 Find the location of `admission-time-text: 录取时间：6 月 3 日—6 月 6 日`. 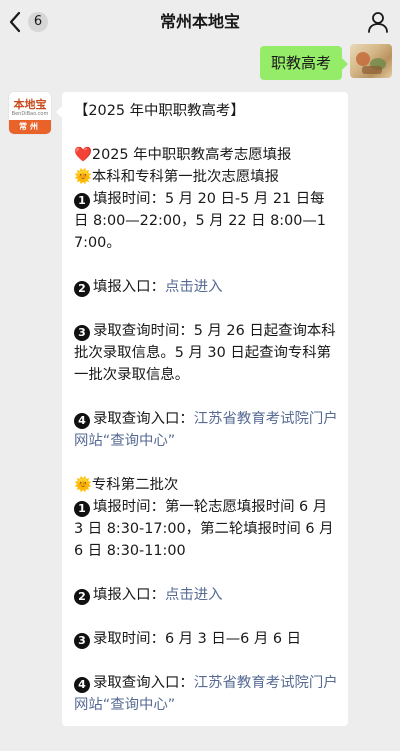

admission-time-text: 录取时间：6 月 3 日—6 月 6 日 is located at coordinates (197, 639).